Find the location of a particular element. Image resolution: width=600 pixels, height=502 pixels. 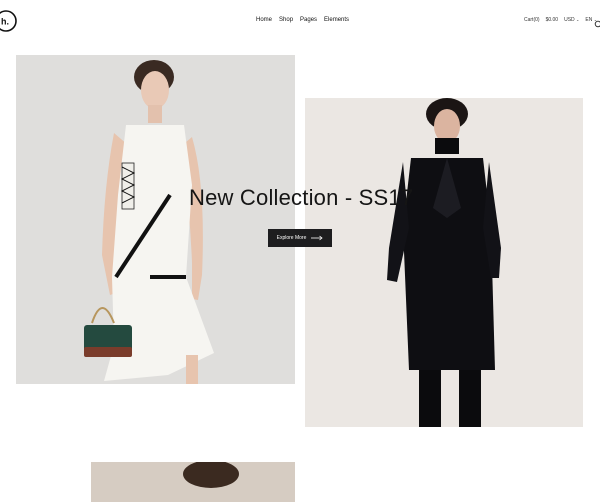

header-utilities: Cart(0) $0.00 USD ⌄ EN ⌄ is located at coordinates (560, 20).